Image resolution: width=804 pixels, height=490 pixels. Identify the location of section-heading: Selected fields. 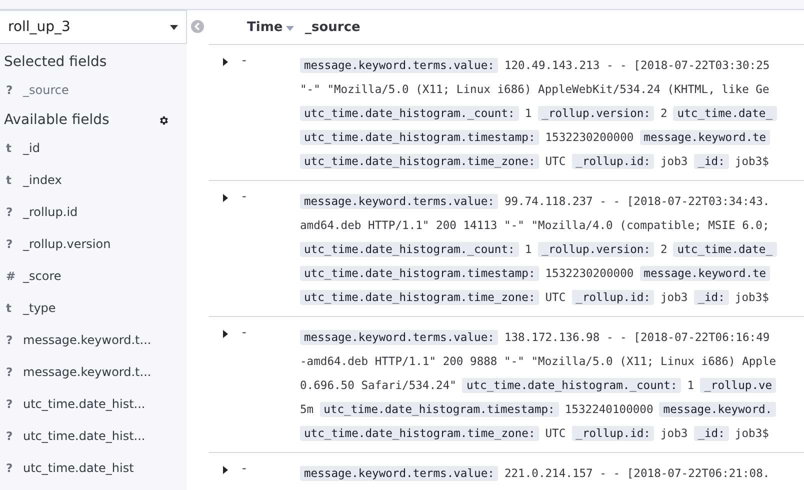
(55, 62).